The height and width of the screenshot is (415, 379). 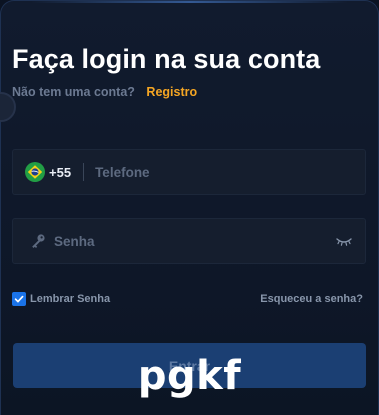 I want to click on password-input, so click(x=191, y=241).